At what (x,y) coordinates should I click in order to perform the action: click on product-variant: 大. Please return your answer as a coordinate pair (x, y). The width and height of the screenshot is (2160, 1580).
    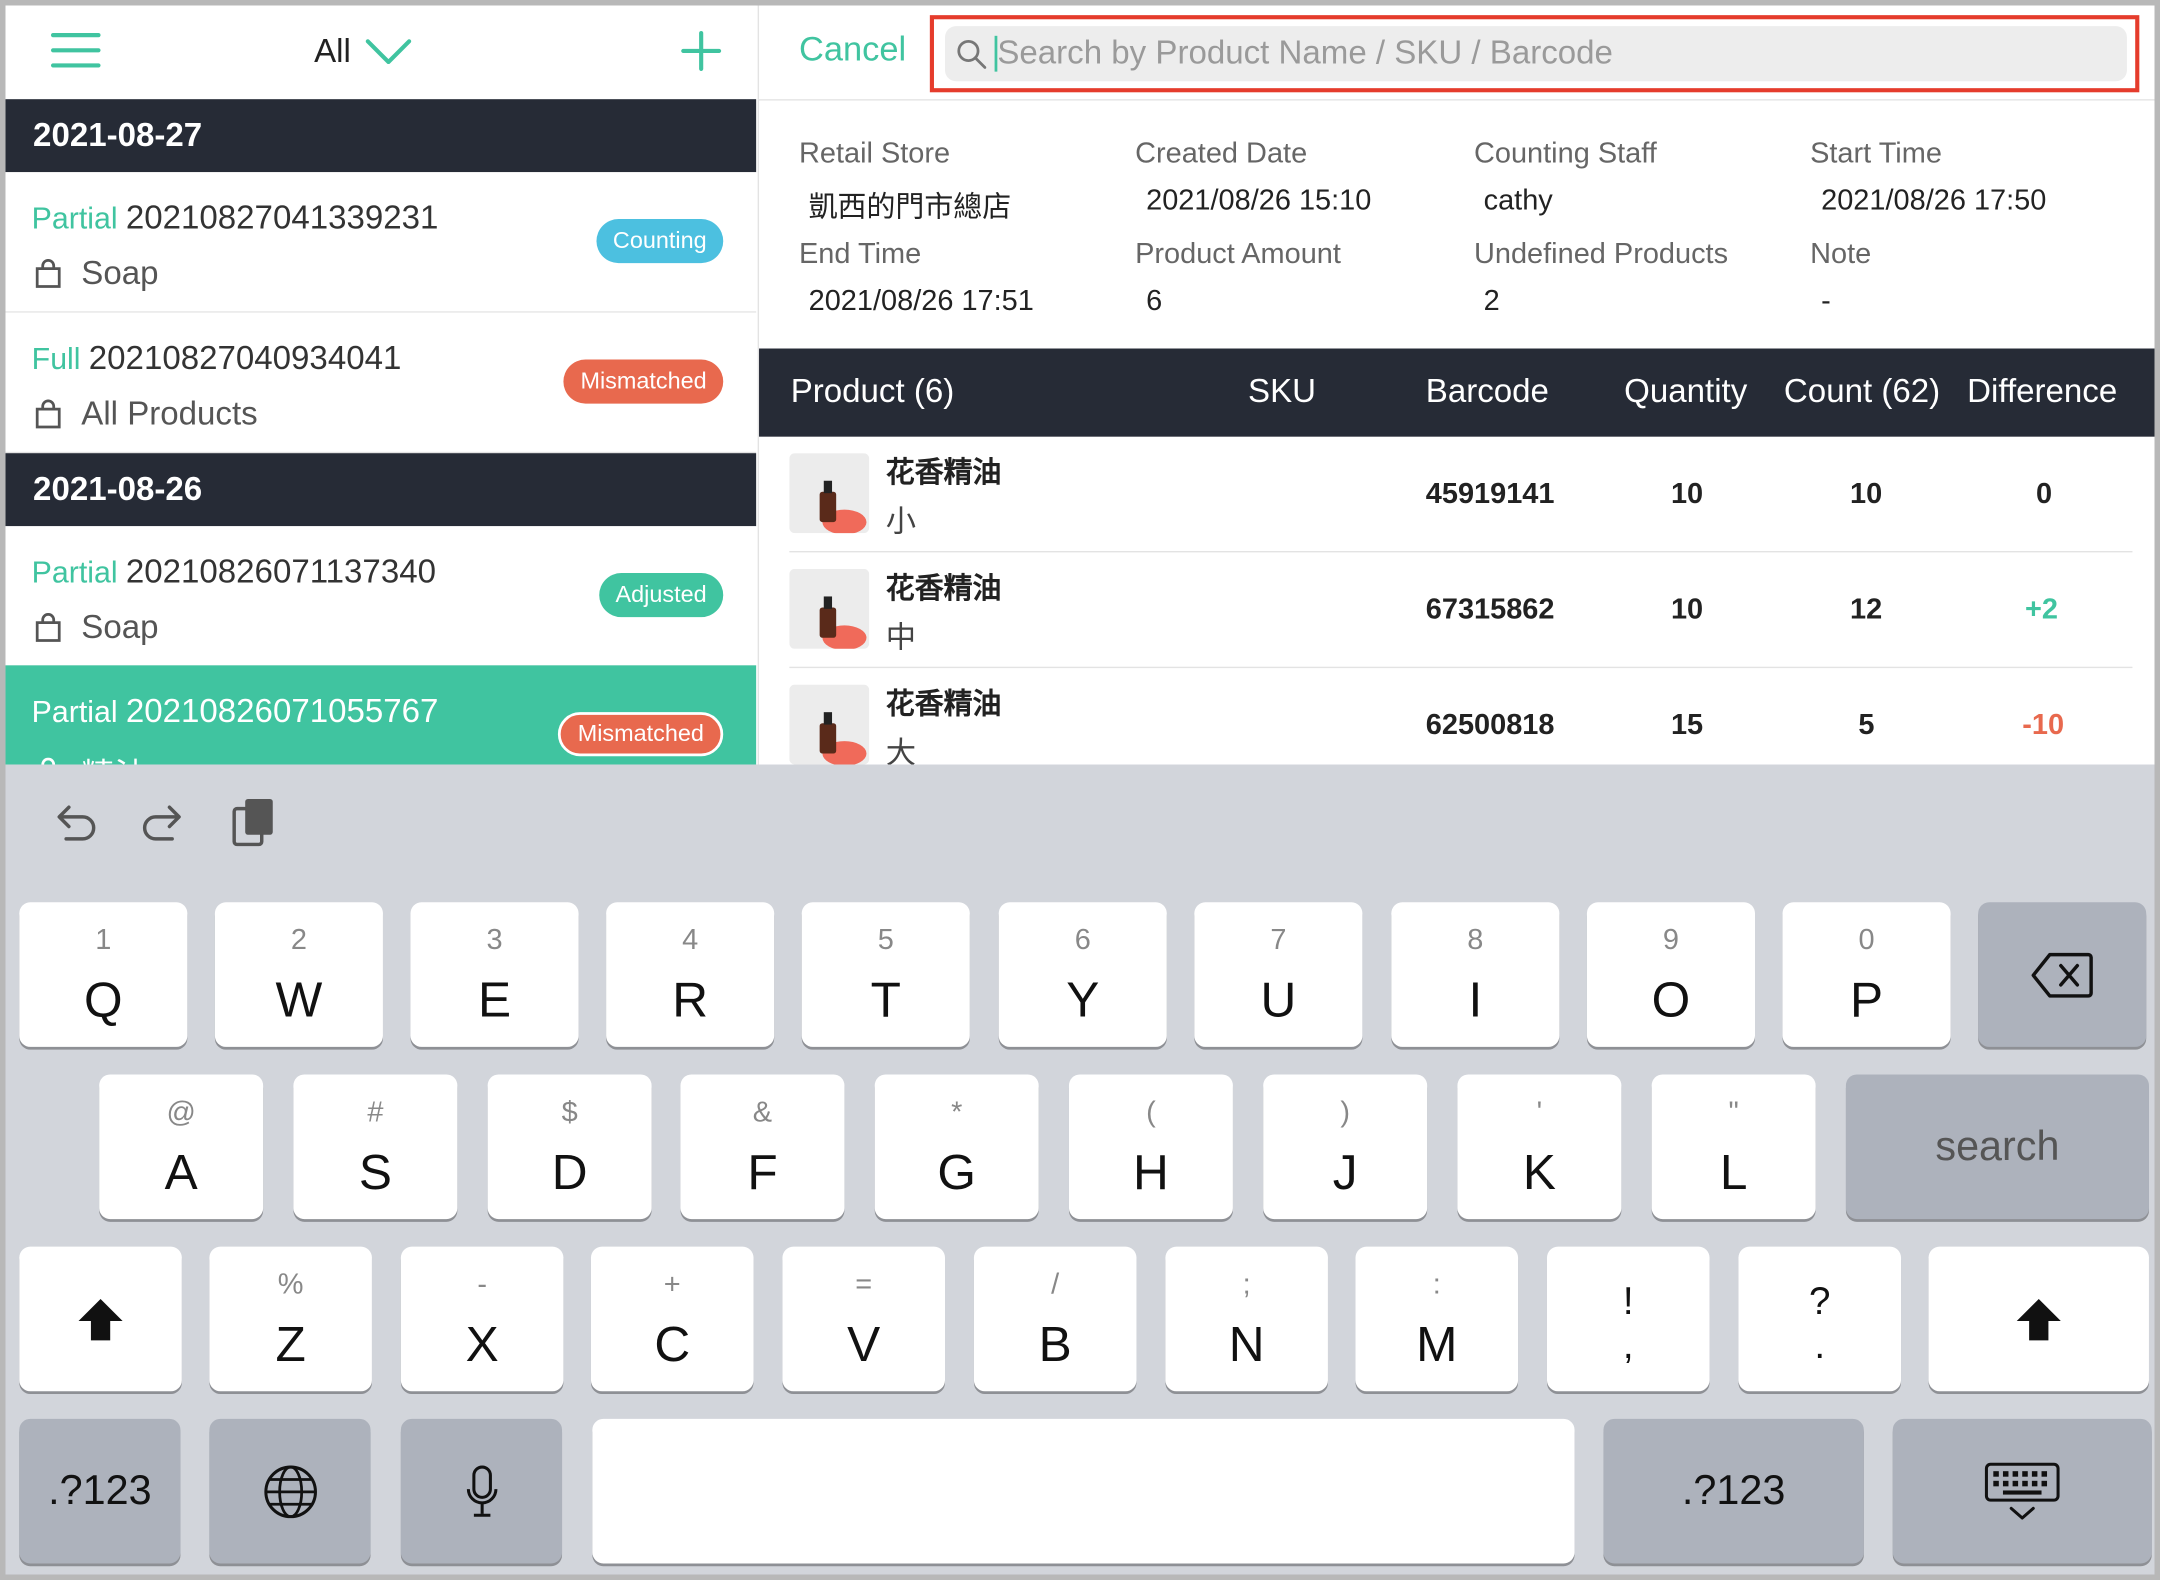
    Looking at the image, I should click on (901, 750).